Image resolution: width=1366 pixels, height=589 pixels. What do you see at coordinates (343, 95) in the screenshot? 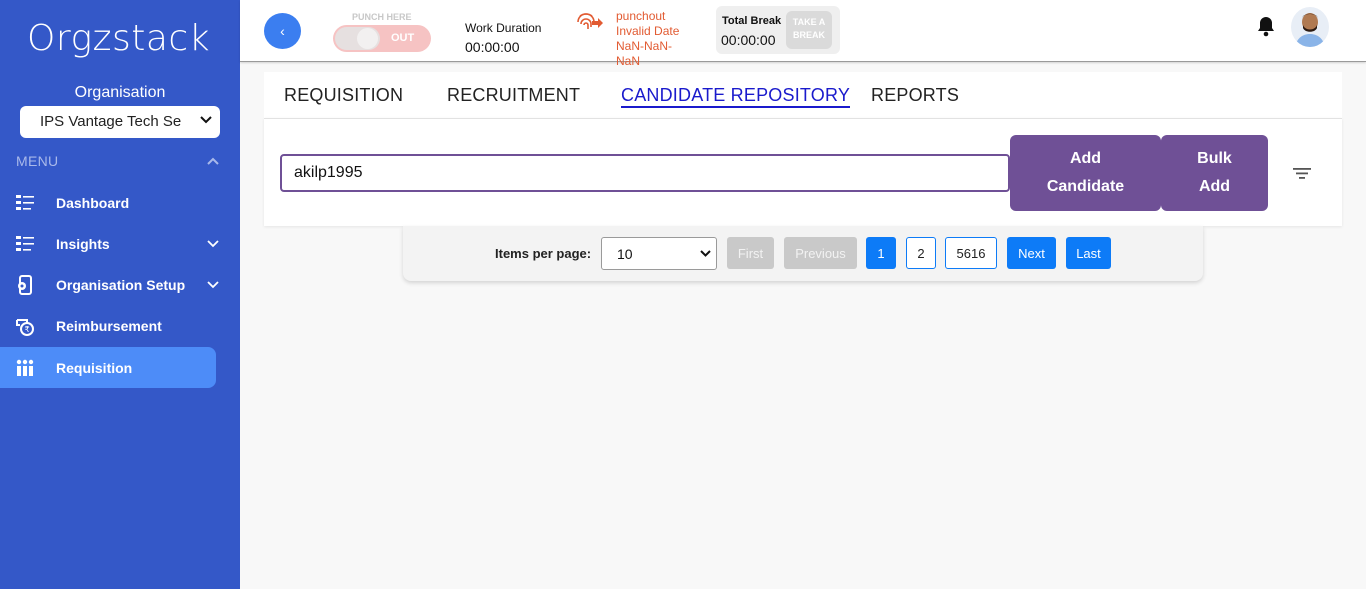
I see `tab-requisition: REQUISITION` at bounding box center [343, 95].